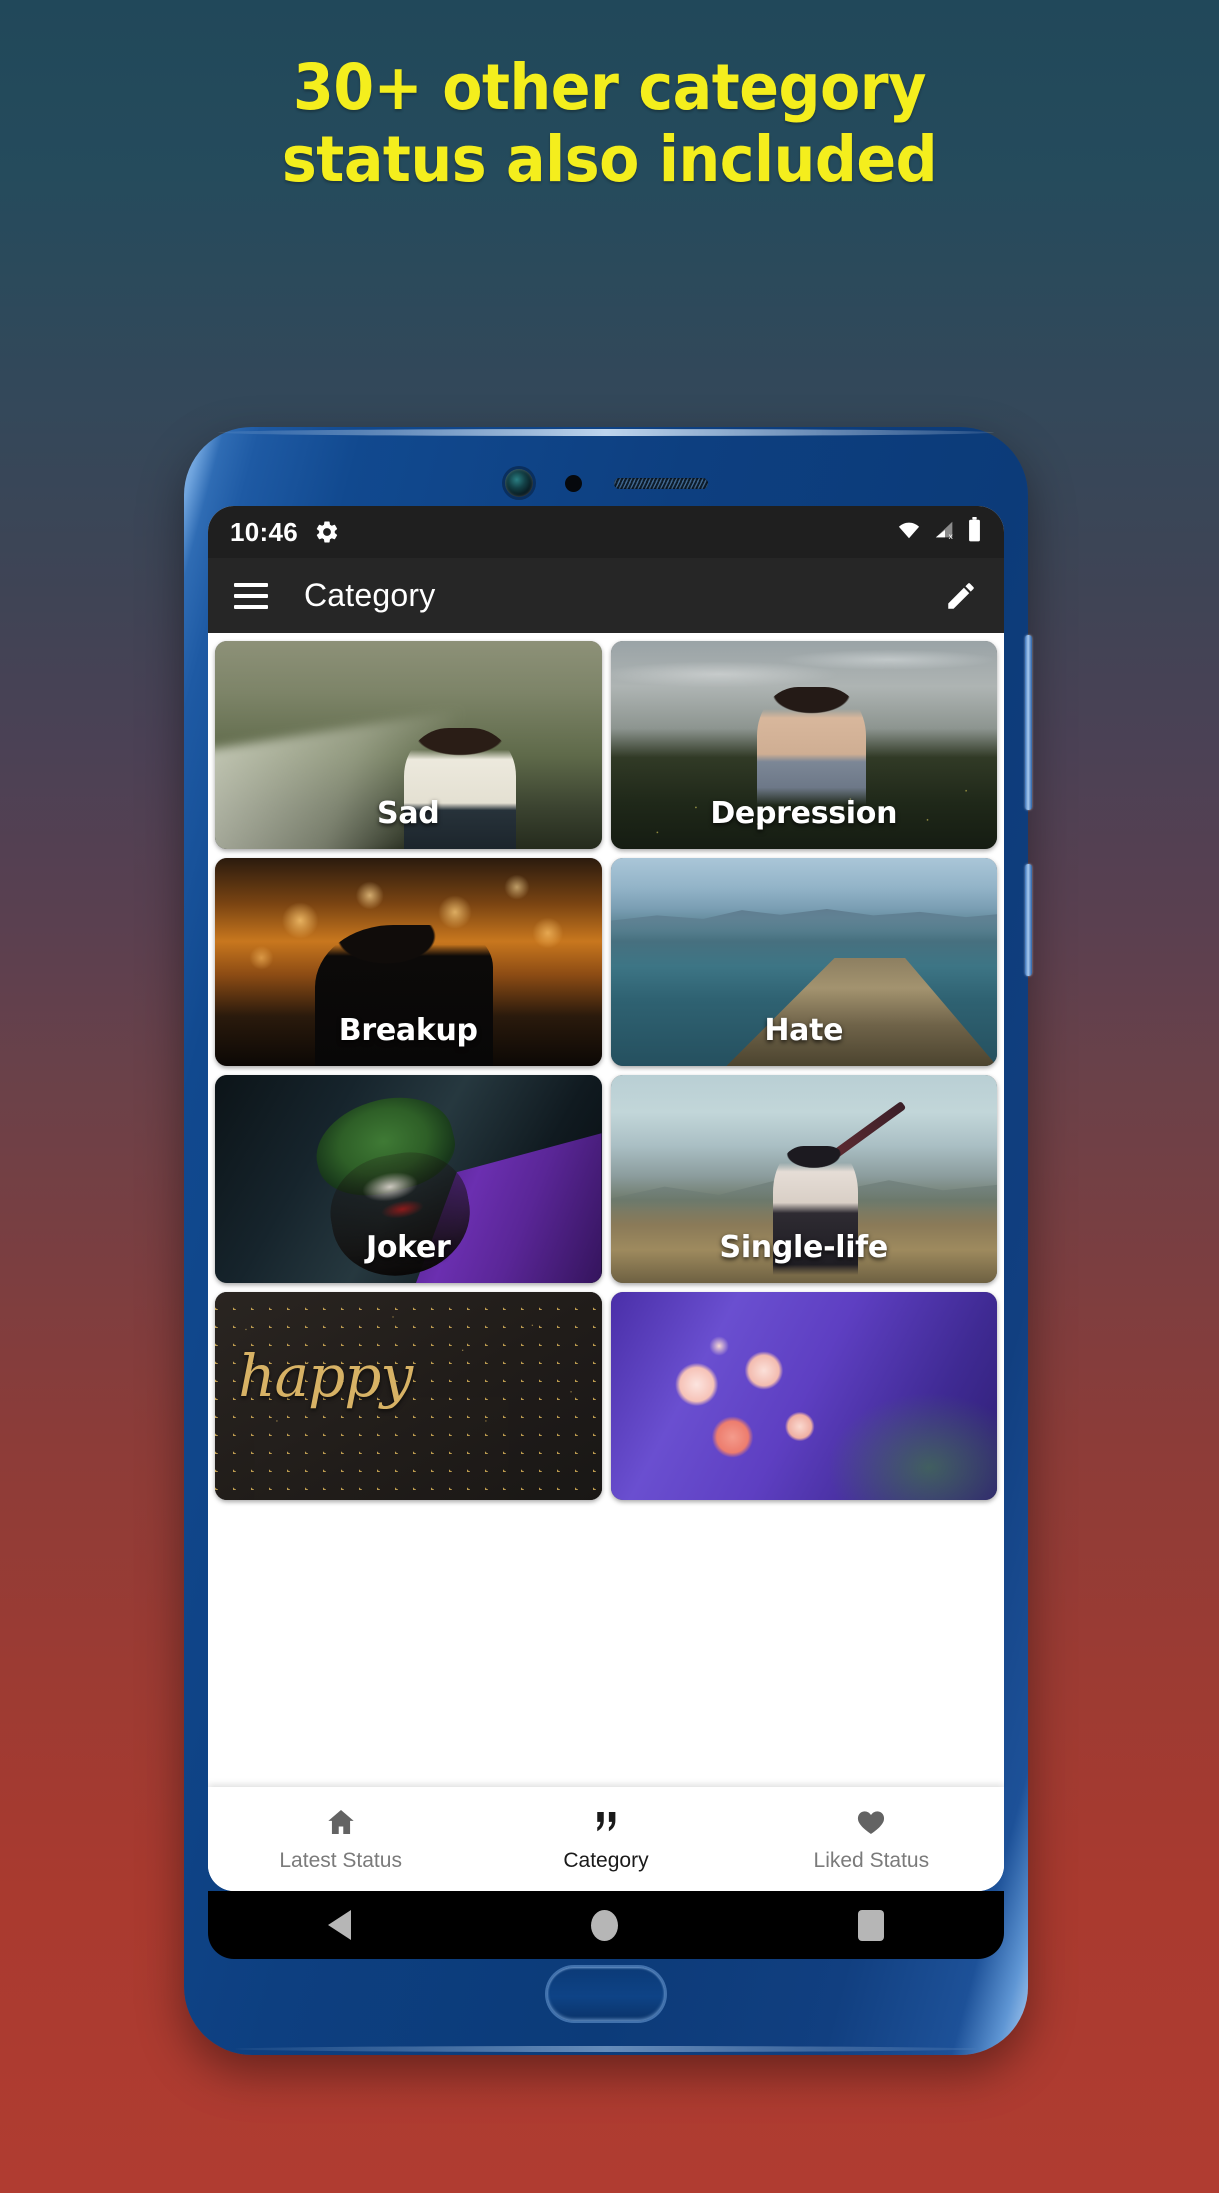 This screenshot has height=2193, width=1219. I want to click on proximity-sensor-icon, so click(573, 483).